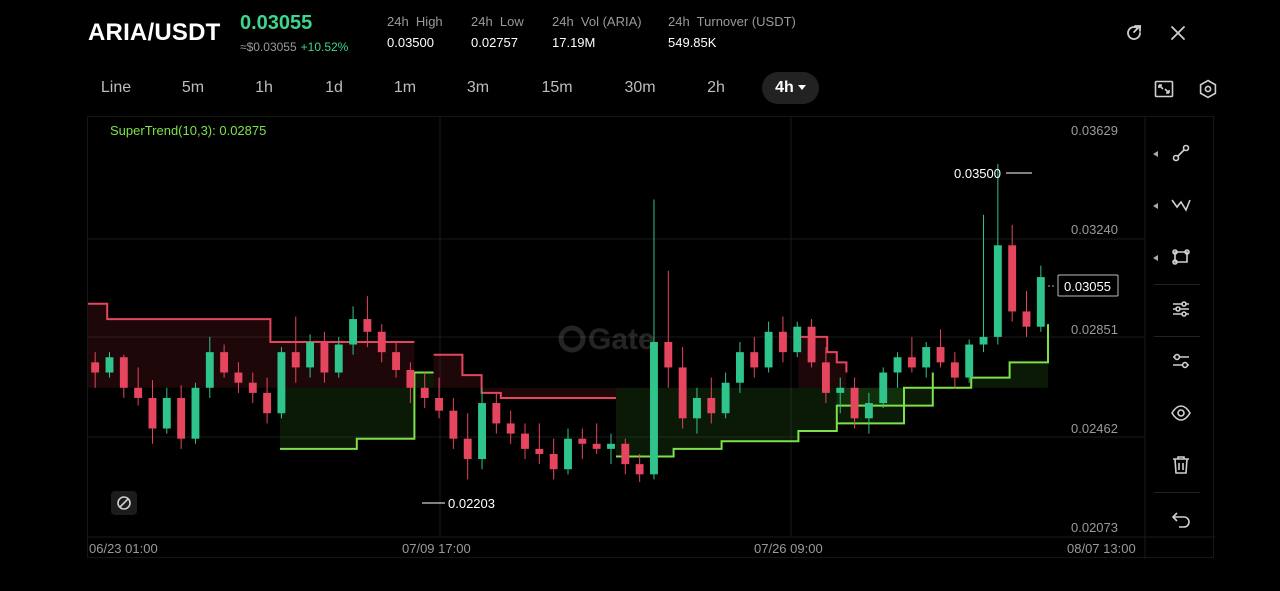 The image size is (1280, 591). What do you see at coordinates (1176, 258) in the screenshot?
I see `shape-tool` at bounding box center [1176, 258].